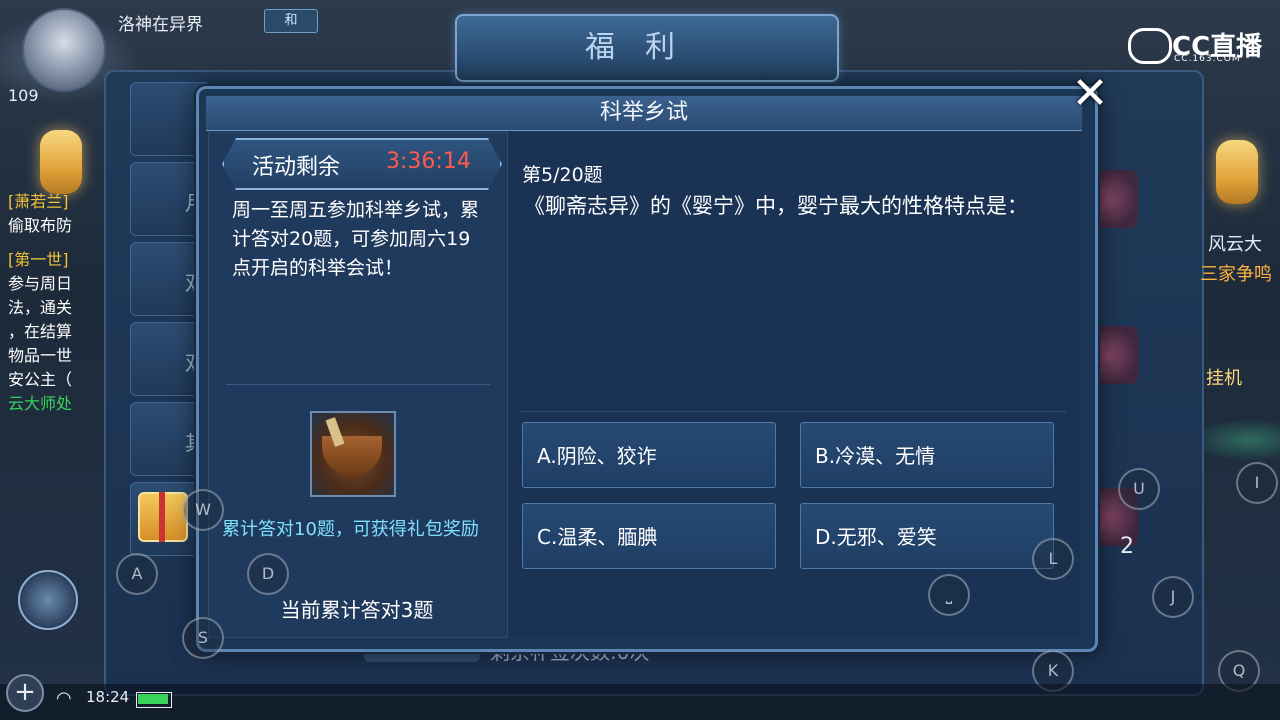  Describe the element at coordinates (25, 693) in the screenshot. I see `plus-icon: +` at that location.